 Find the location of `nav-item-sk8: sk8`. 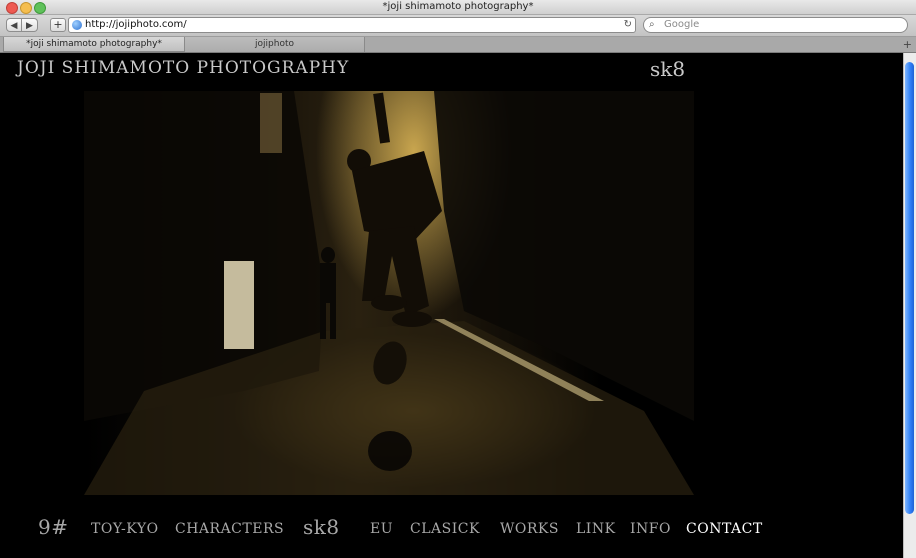

nav-item-sk8: sk8 is located at coordinates (321, 527).